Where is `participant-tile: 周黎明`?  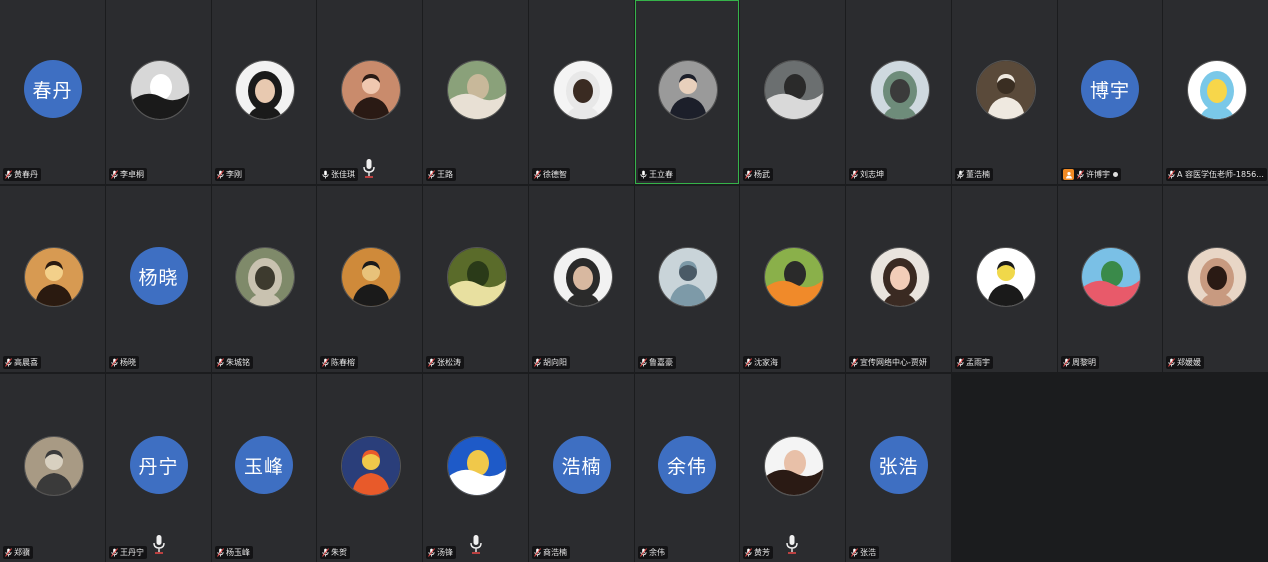
participant-tile: 周黎明 is located at coordinates (1110, 279).